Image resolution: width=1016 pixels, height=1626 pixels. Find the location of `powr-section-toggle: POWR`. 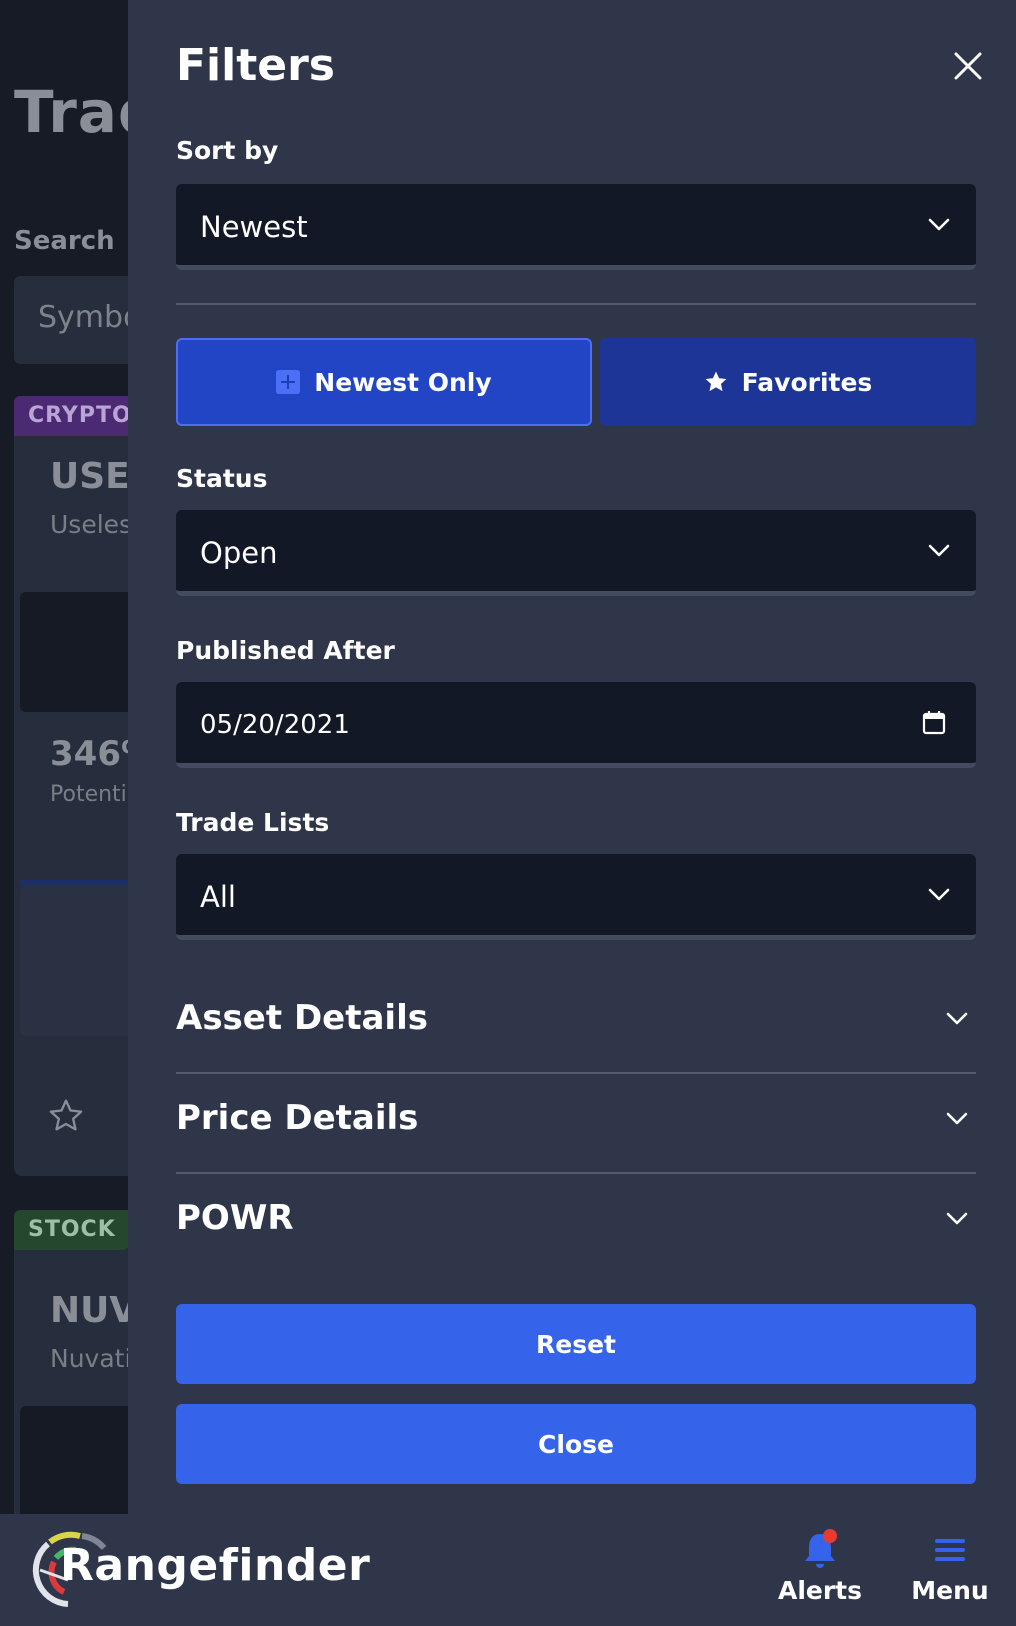

powr-section-toggle: POWR is located at coordinates (576, 1224).